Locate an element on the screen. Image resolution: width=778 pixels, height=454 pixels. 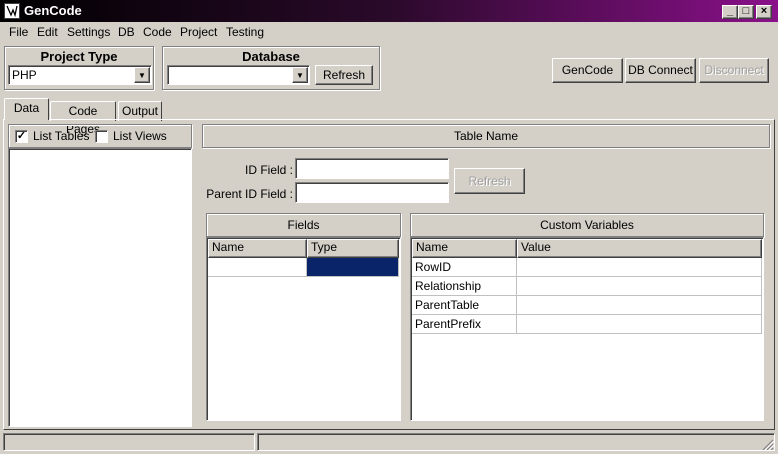
project-type-title: Project Type is located at coordinates (79, 56).